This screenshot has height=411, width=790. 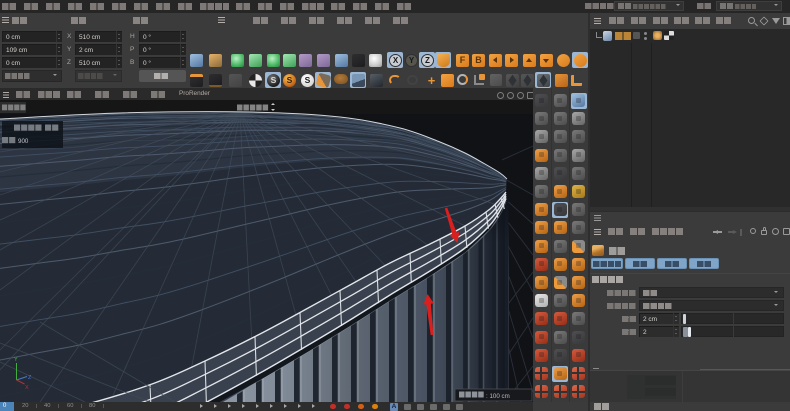 I want to click on svg-text:: 100 cm: : 100 cm, so click(x=498, y=396).